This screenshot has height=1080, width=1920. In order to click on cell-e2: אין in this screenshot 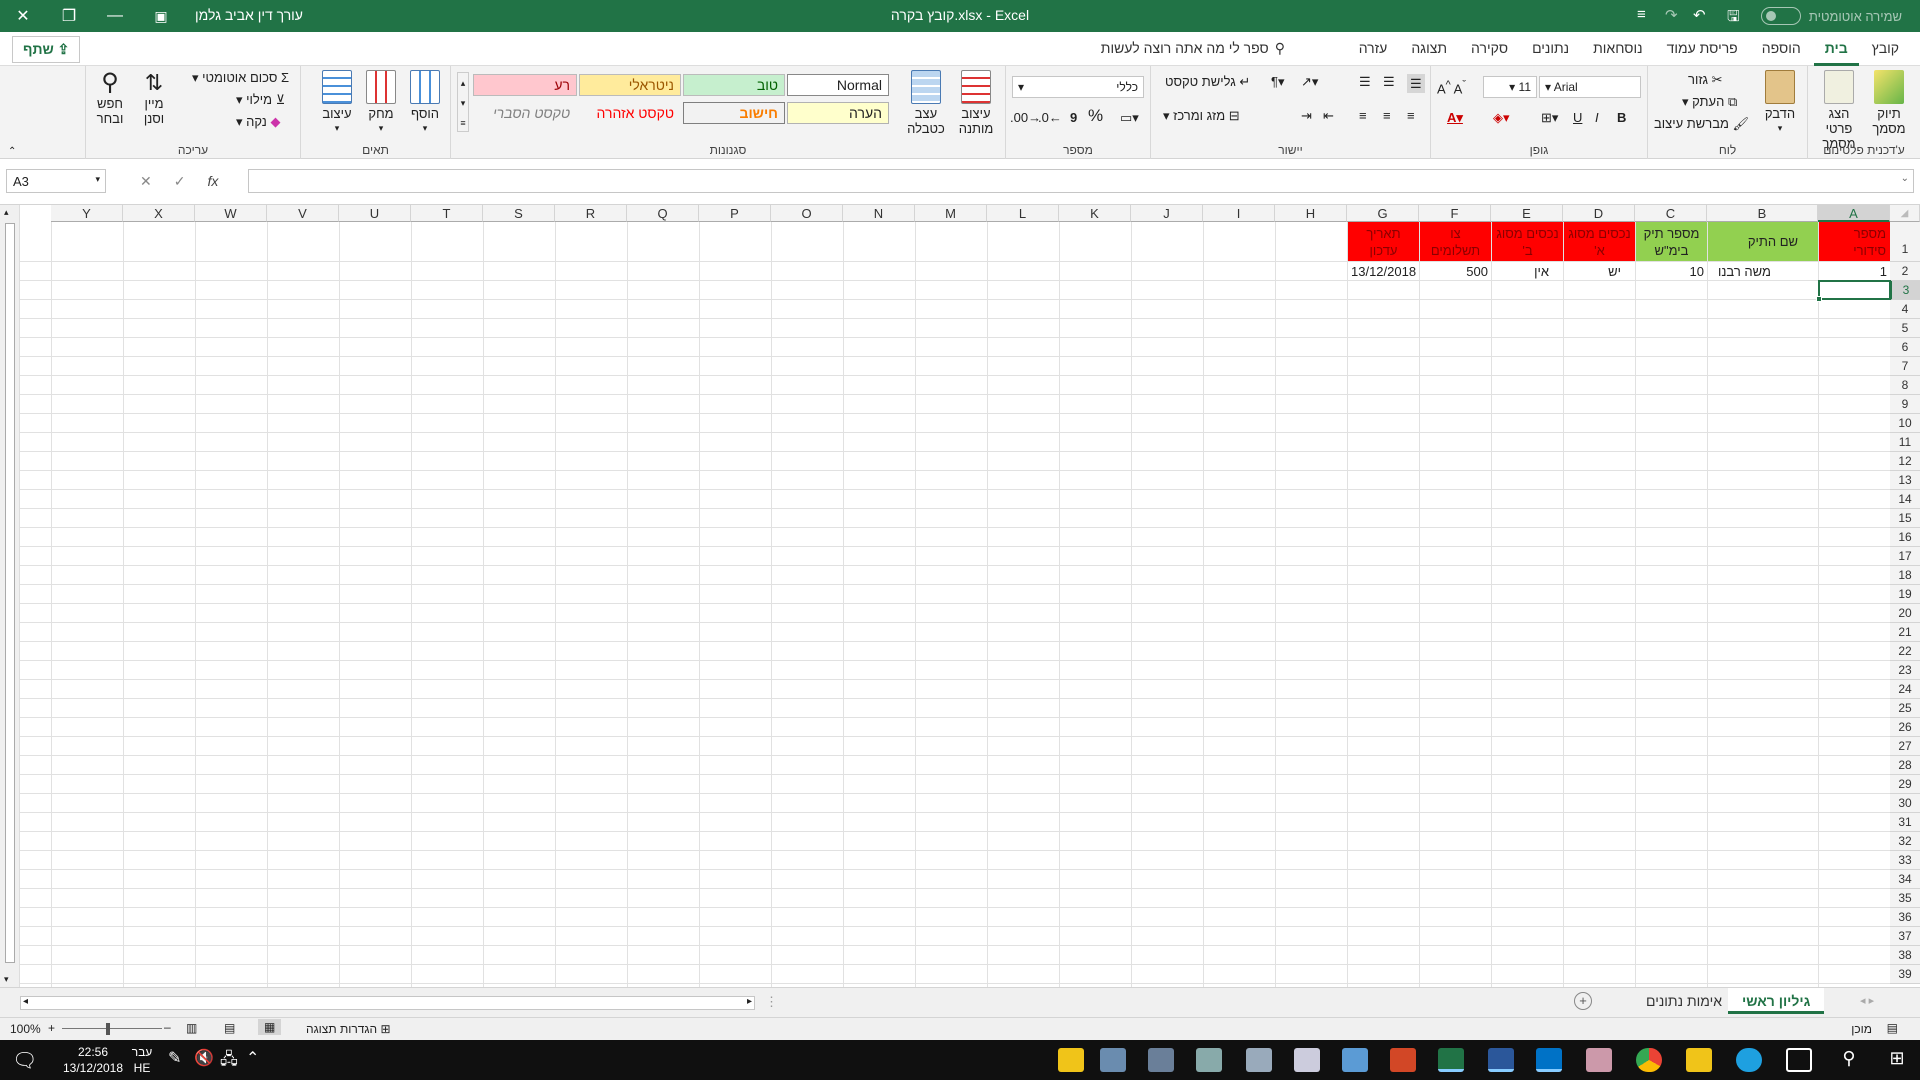, I will do `click(1527, 271)`.